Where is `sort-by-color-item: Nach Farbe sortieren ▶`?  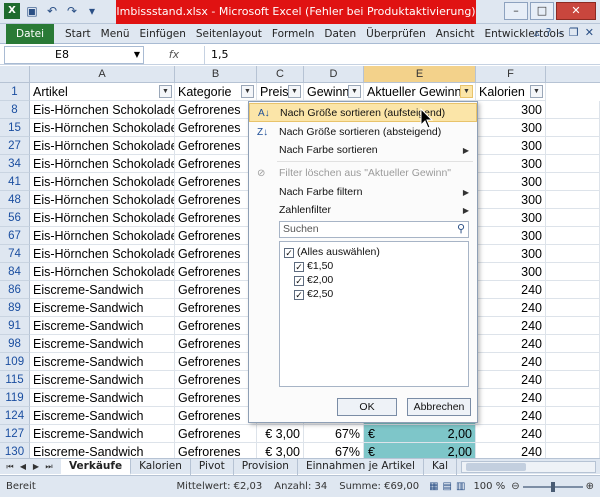
sort-by-color-item: Nach Farbe sortieren ▶ is located at coordinates (363, 150).